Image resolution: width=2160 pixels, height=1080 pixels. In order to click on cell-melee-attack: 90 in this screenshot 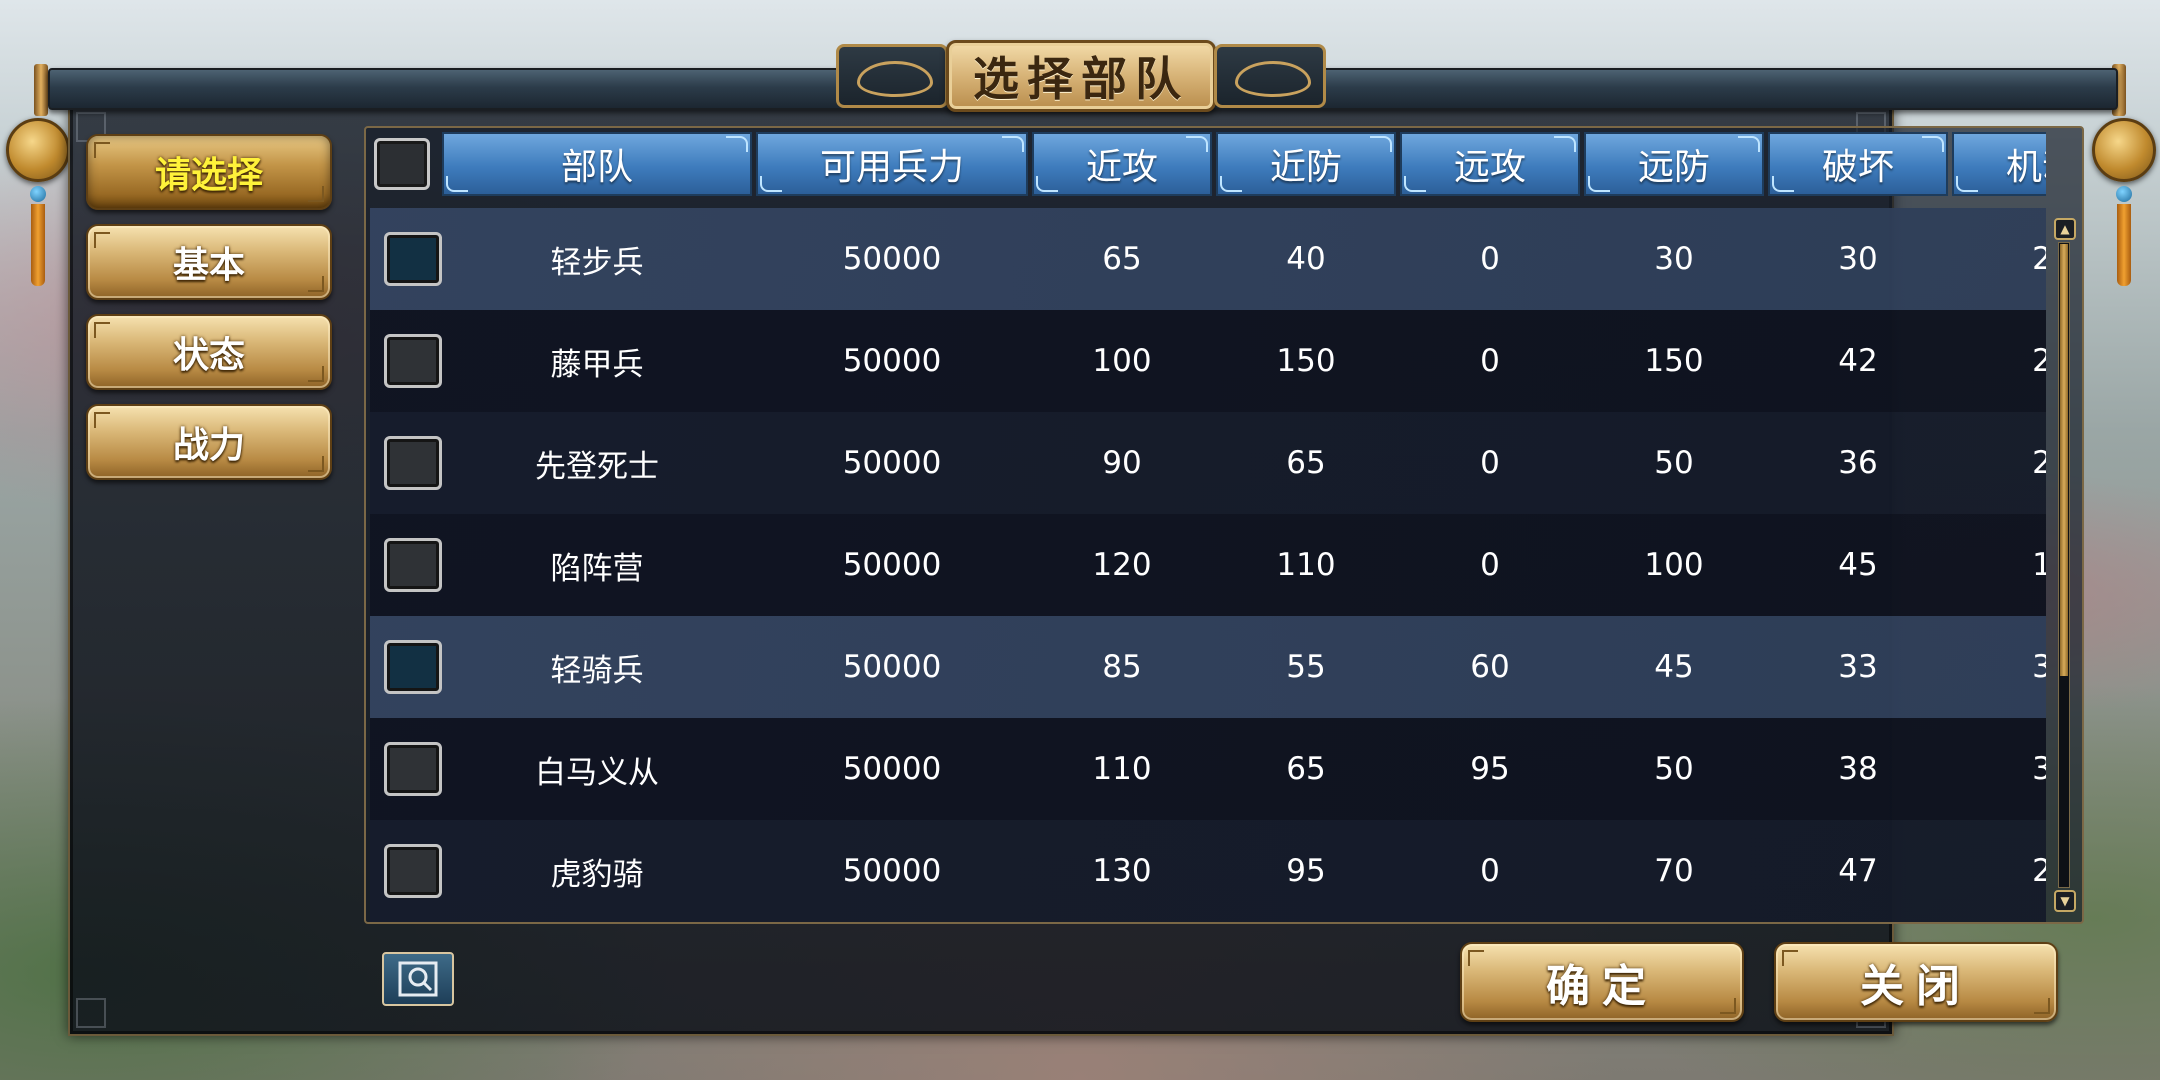, I will do `click(1122, 463)`.